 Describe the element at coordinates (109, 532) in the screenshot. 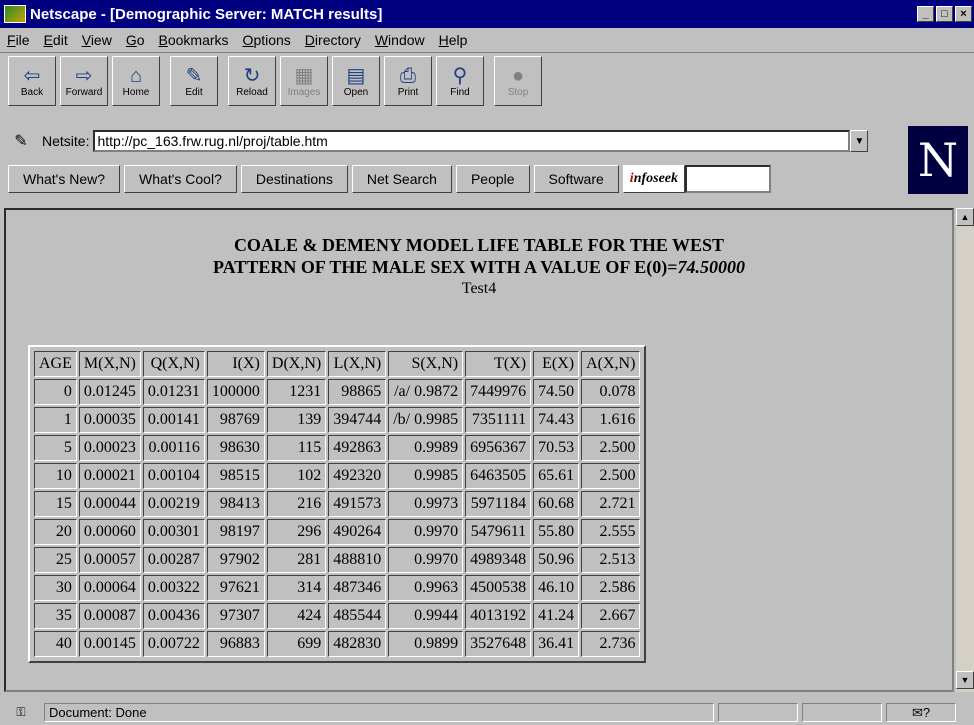

I see `table-cell: 0.00060` at that location.